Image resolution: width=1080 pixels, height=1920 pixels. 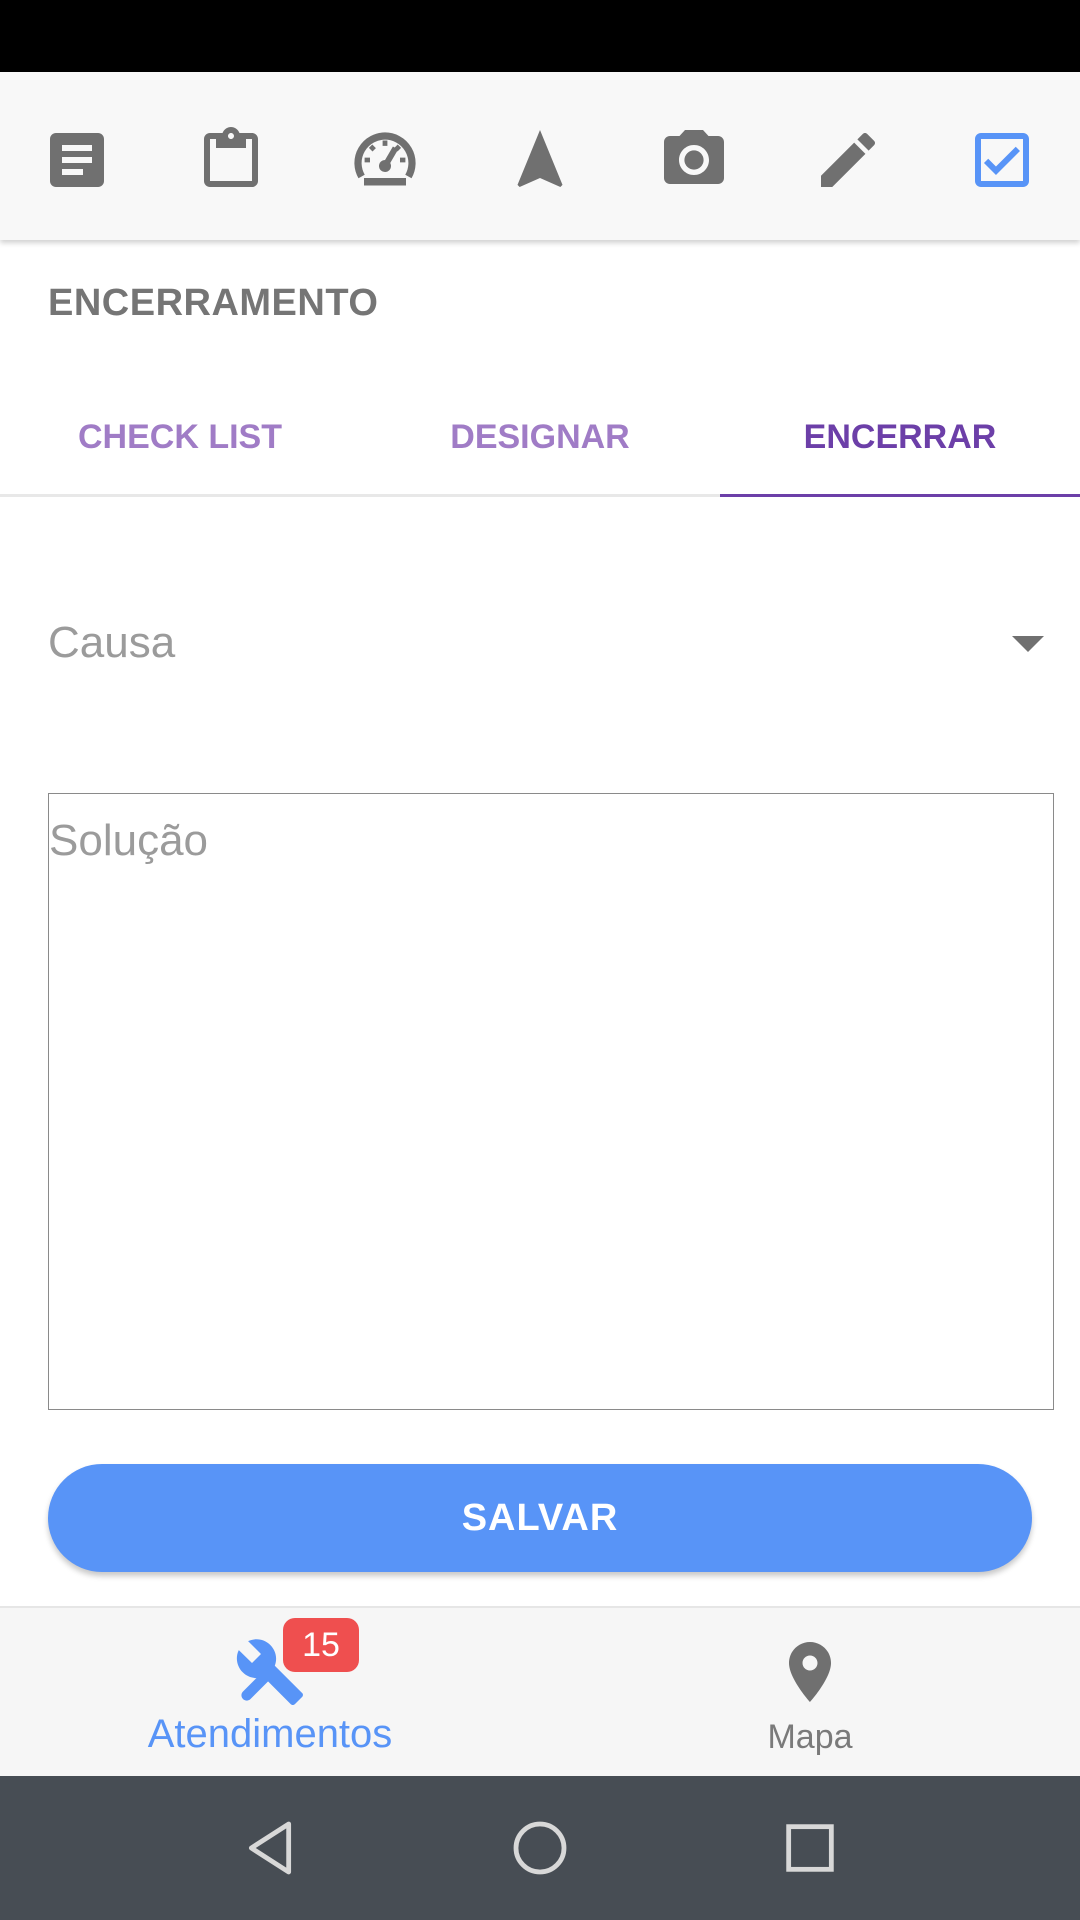 What do you see at coordinates (77, 160) in the screenshot?
I see `document-icon` at bounding box center [77, 160].